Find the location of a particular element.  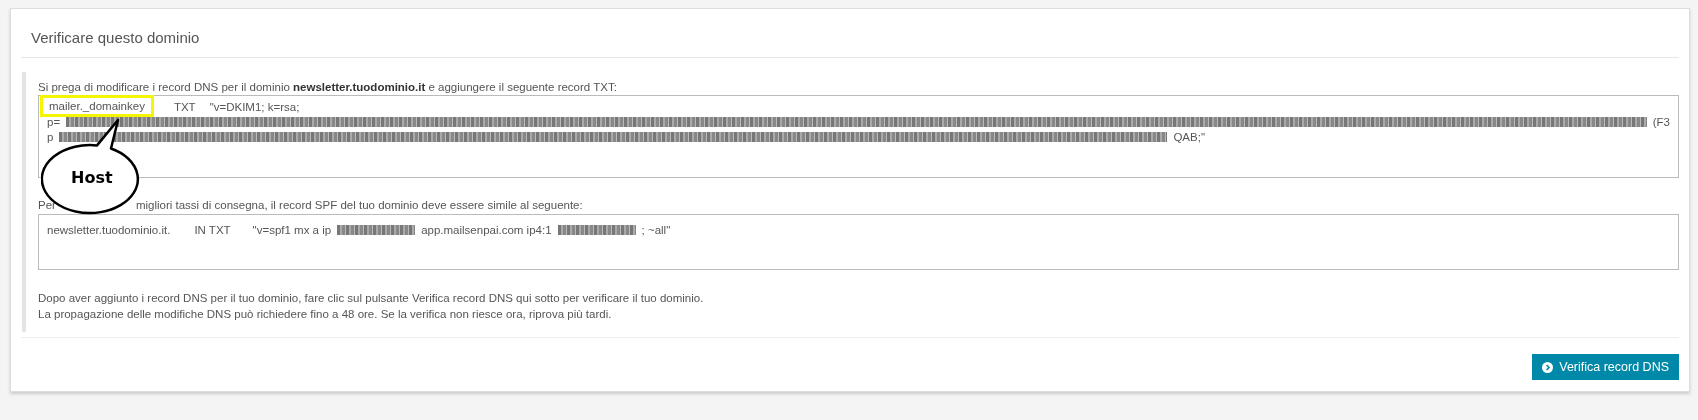

record-value: (F3 is located at coordinates (1661, 121).